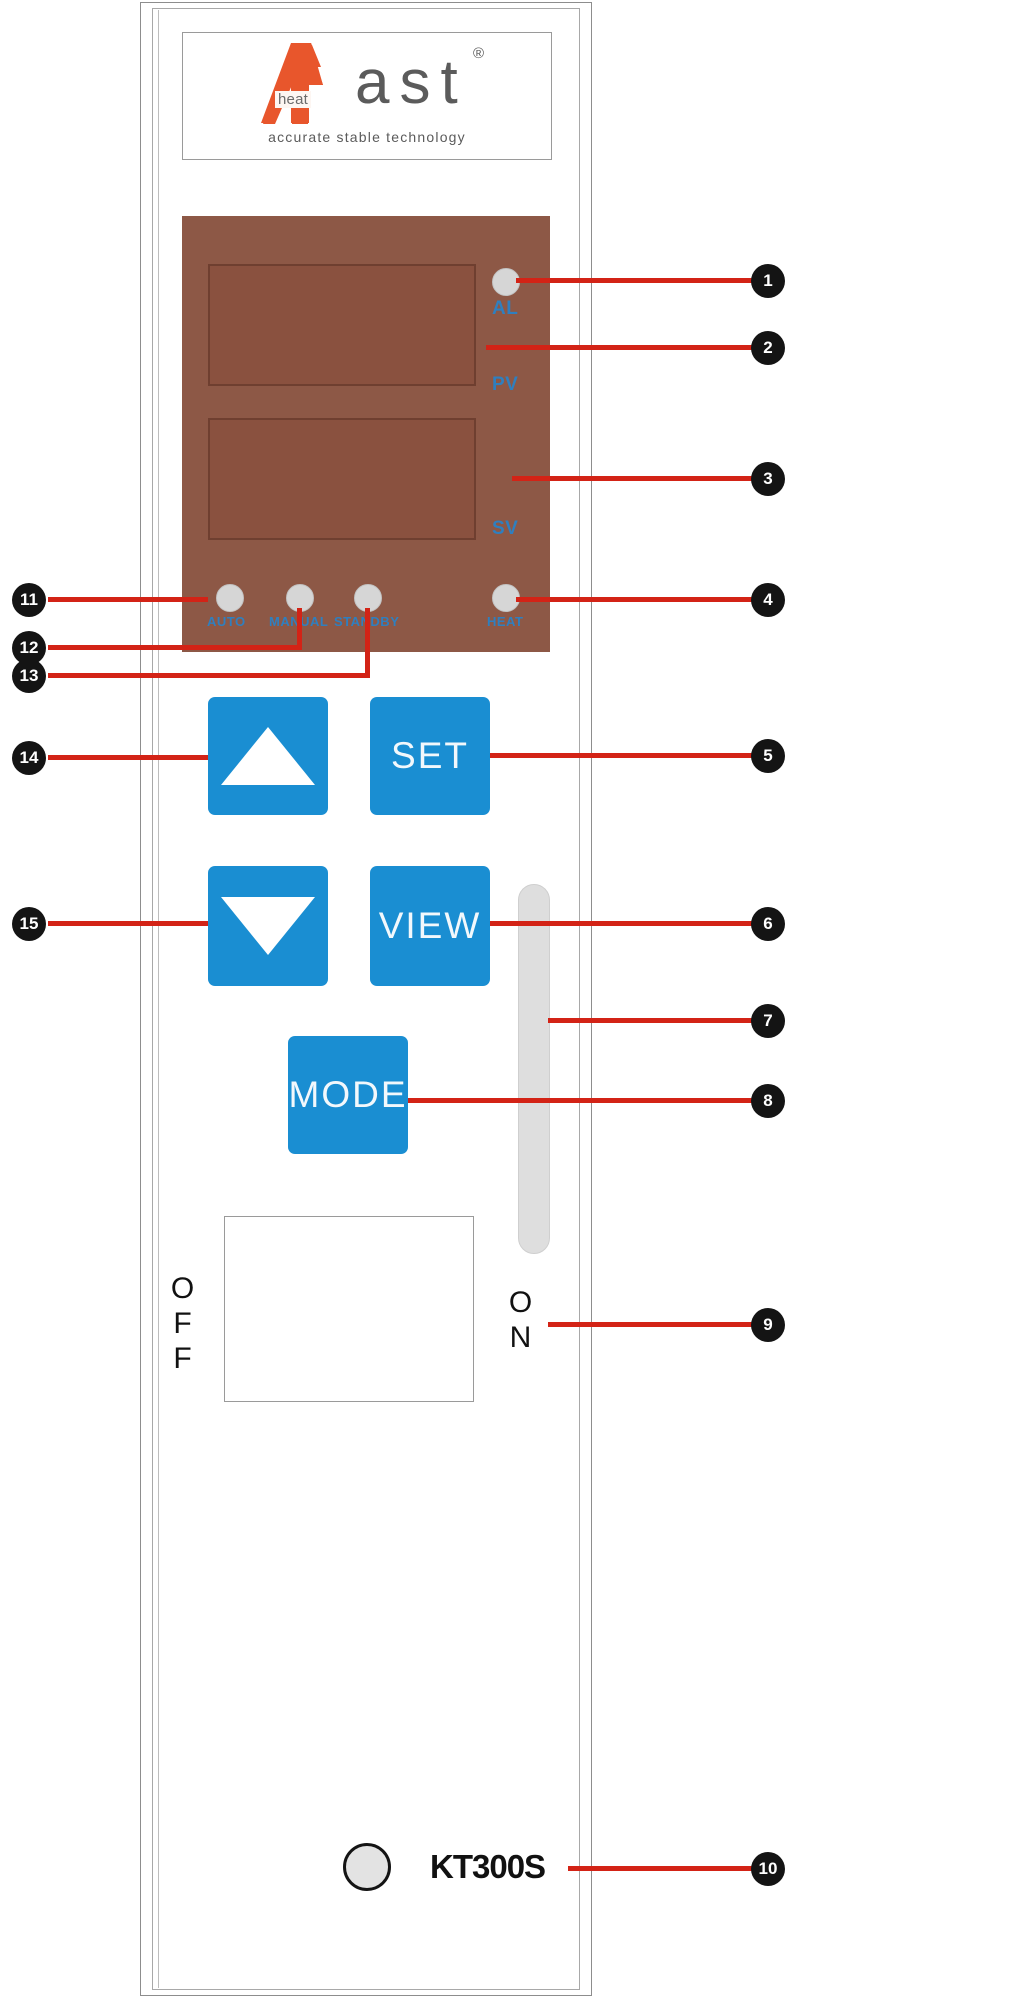 The image size is (1024, 1999). I want to click on lcd-display-panel: AL PV SV HEAT AUTO MANUAL STANDBY, so click(366, 434).